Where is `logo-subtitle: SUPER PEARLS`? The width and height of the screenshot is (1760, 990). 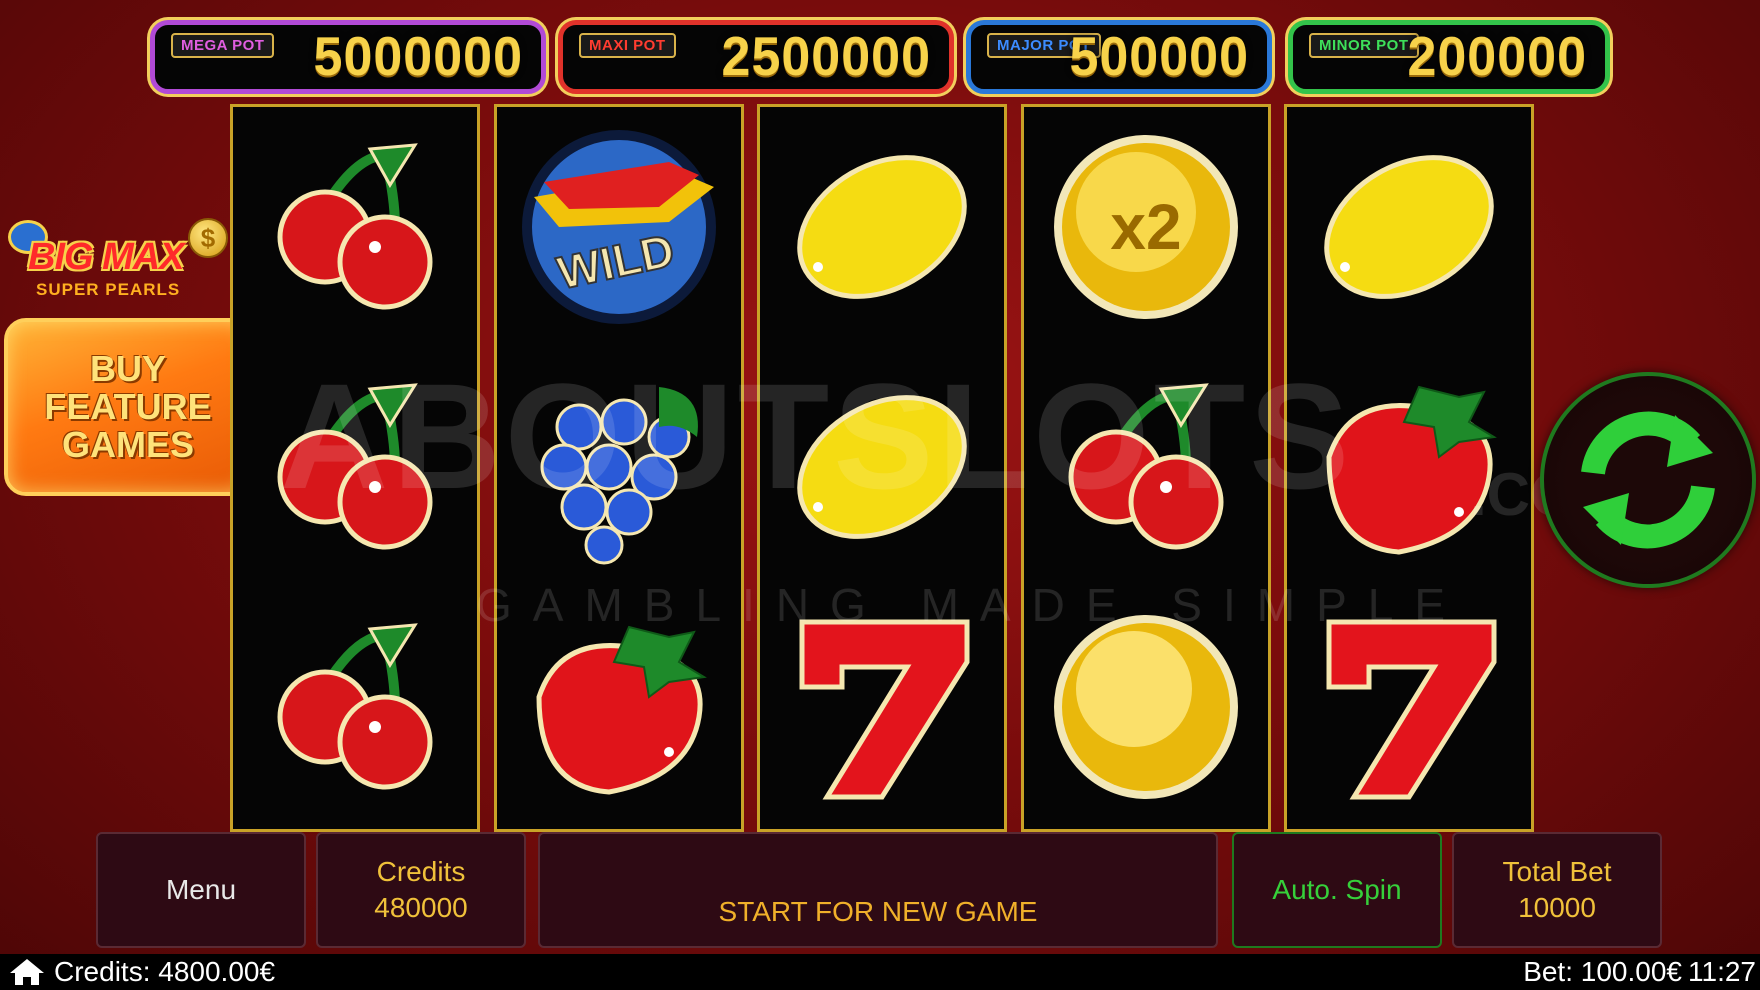 logo-subtitle: SUPER PEARLS is located at coordinates (108, 289).